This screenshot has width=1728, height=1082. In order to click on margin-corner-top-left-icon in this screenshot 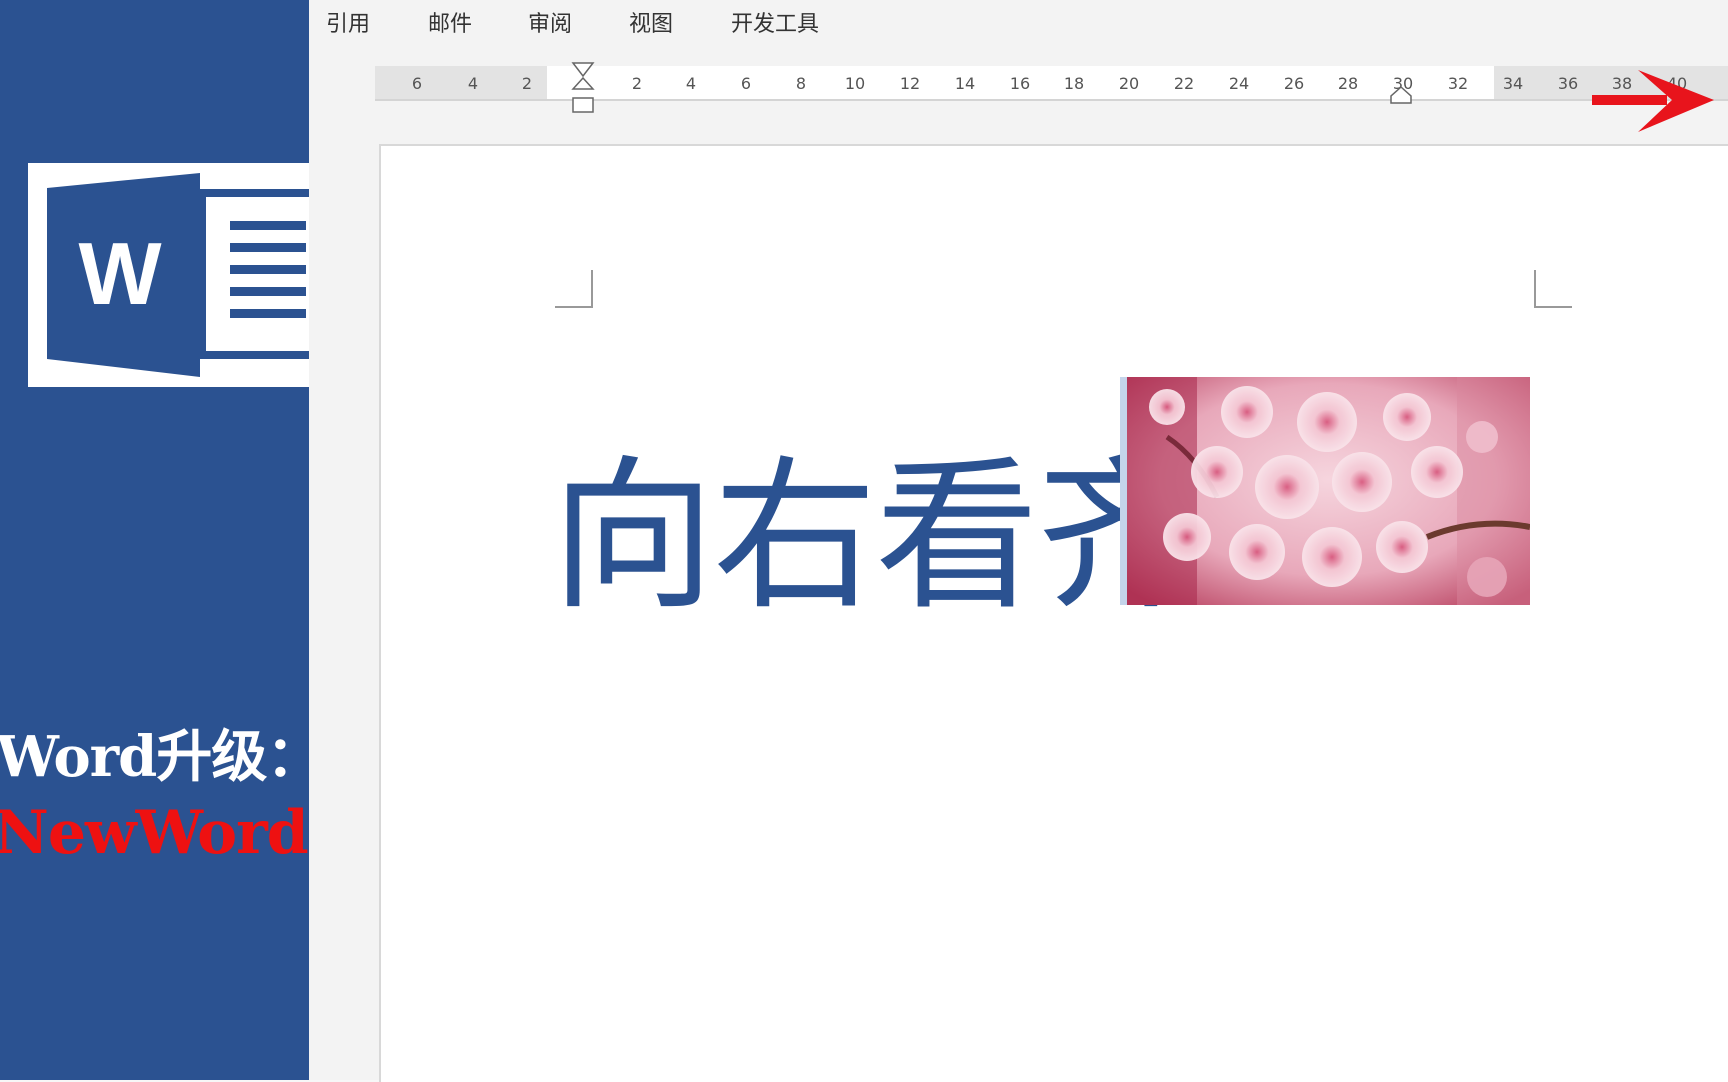, I will do `click(574, 289)`.